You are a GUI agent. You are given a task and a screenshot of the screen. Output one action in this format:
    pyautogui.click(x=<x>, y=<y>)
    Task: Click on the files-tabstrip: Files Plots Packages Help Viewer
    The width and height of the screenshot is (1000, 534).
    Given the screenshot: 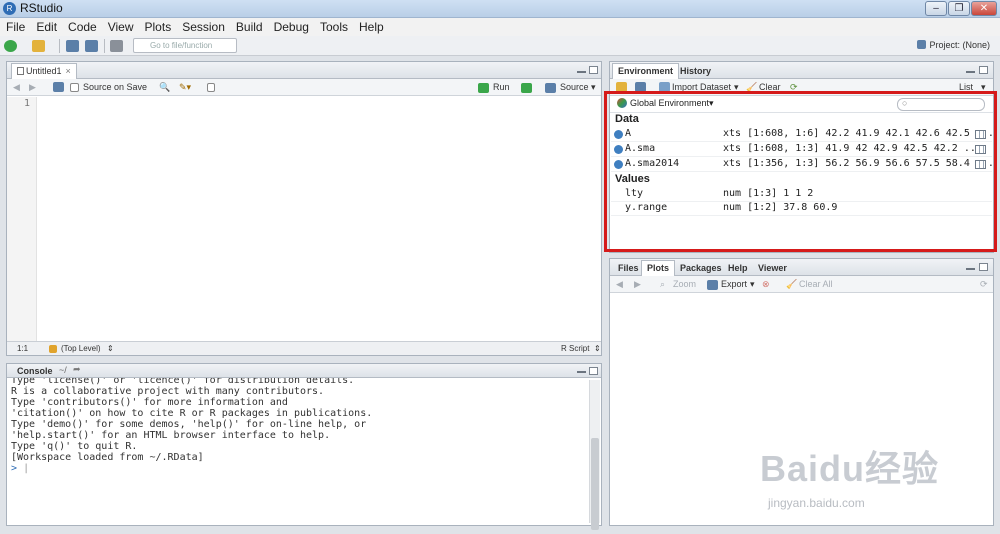 What is the action you would take?
    pyautogui.click(x=801, y=267)
    